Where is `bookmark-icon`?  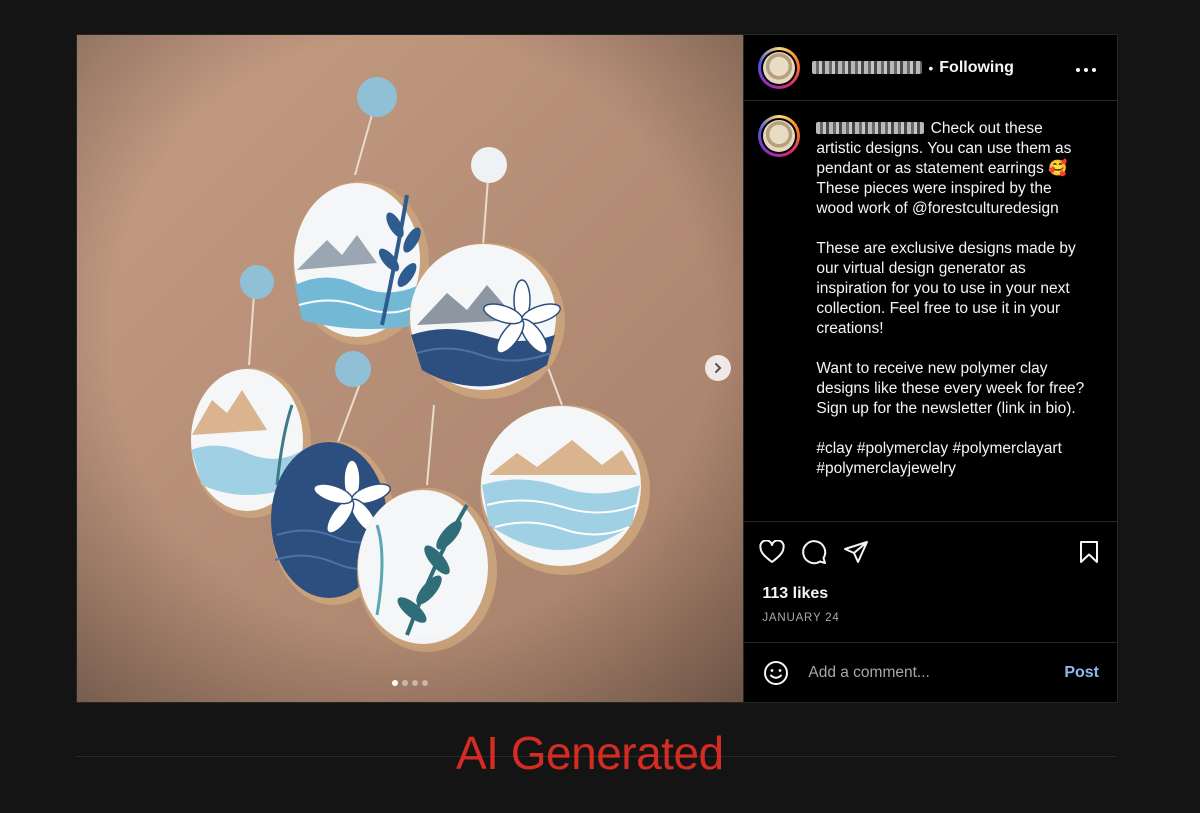 bookmark-icon is located at coordinates (1089, 552).